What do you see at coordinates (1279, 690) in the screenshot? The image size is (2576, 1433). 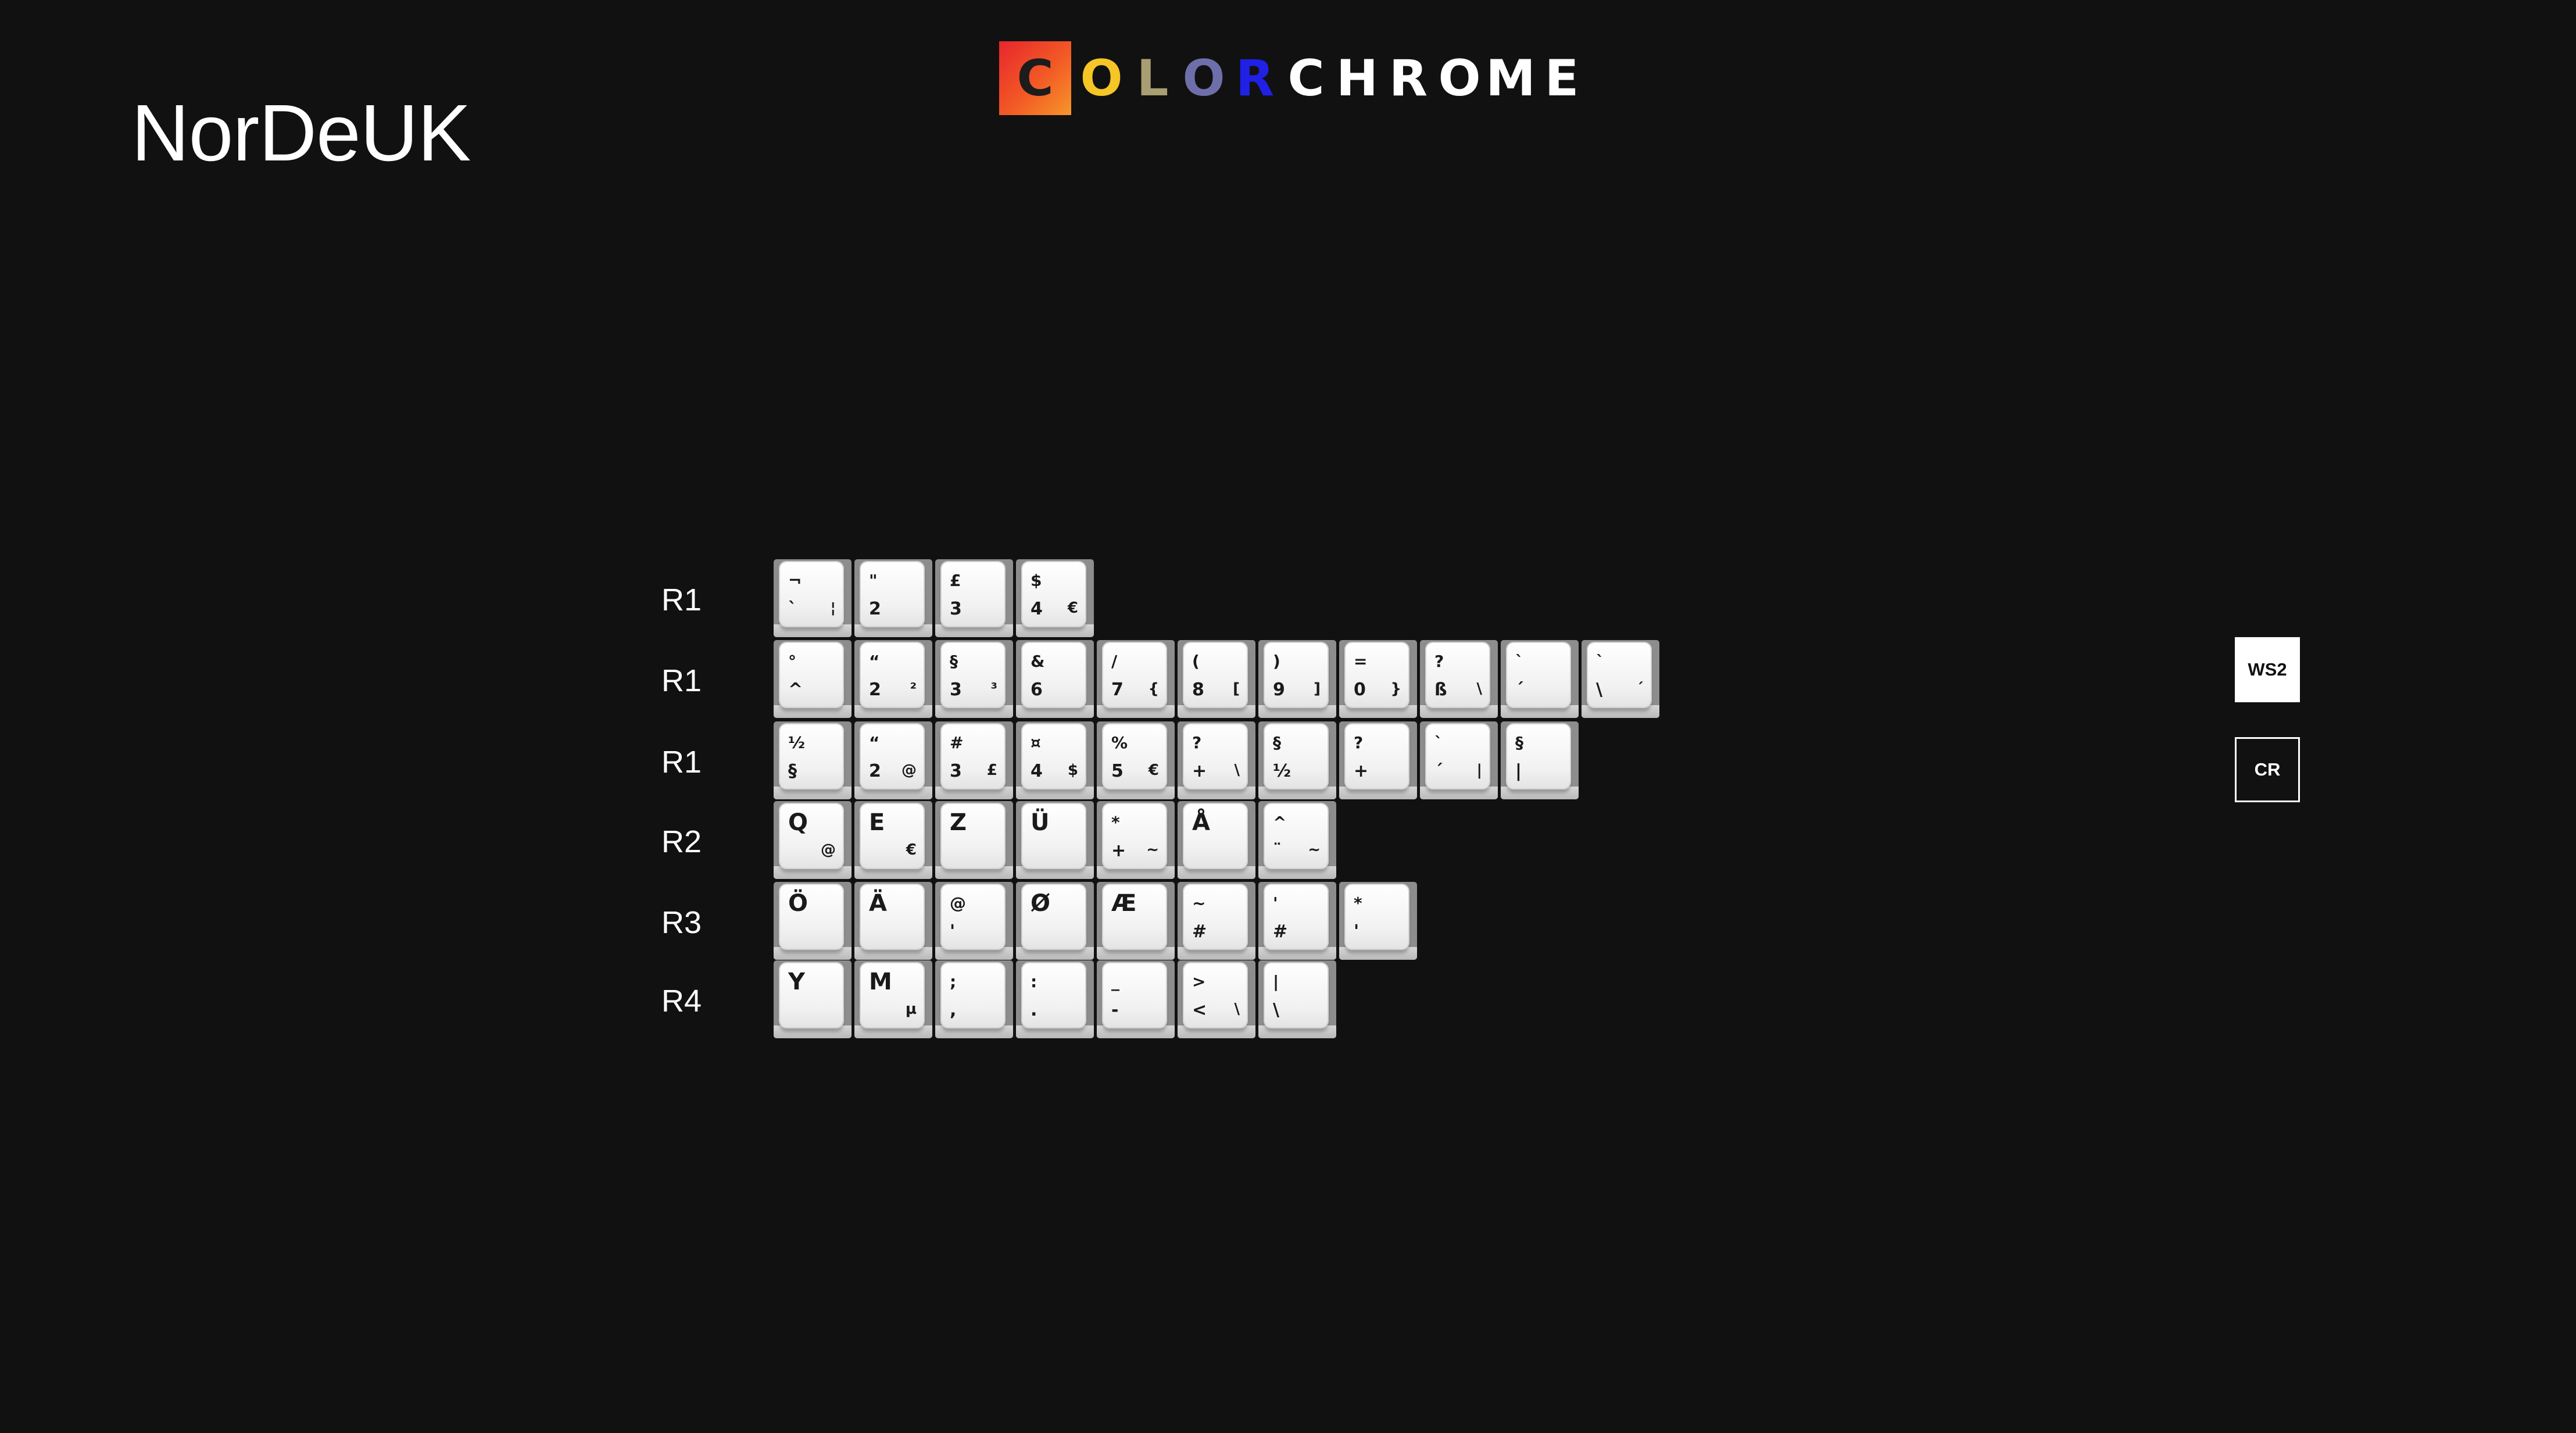 I see `legend-bottom-left: 9` at bounding box center [1279, 690].